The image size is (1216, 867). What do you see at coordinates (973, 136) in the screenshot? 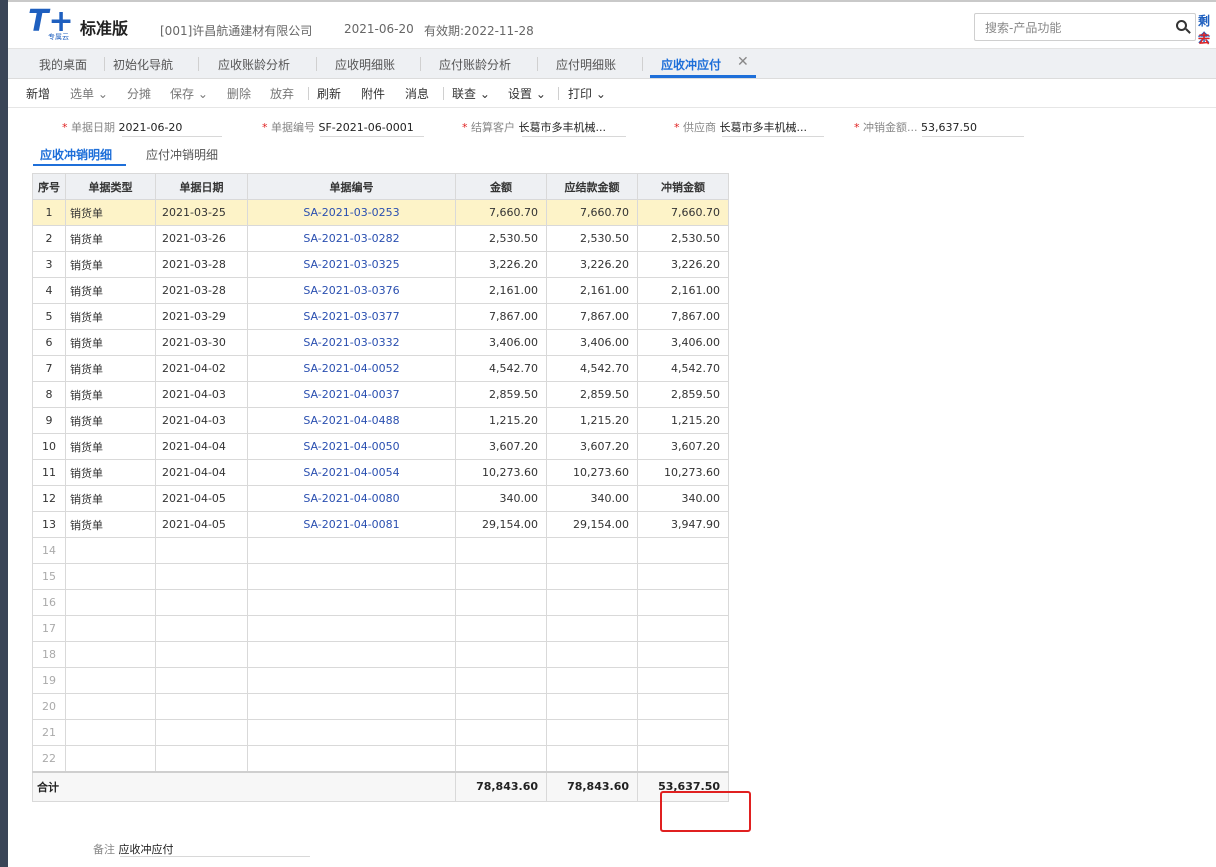
I see `field-underline` at bounding box center [973, 136].